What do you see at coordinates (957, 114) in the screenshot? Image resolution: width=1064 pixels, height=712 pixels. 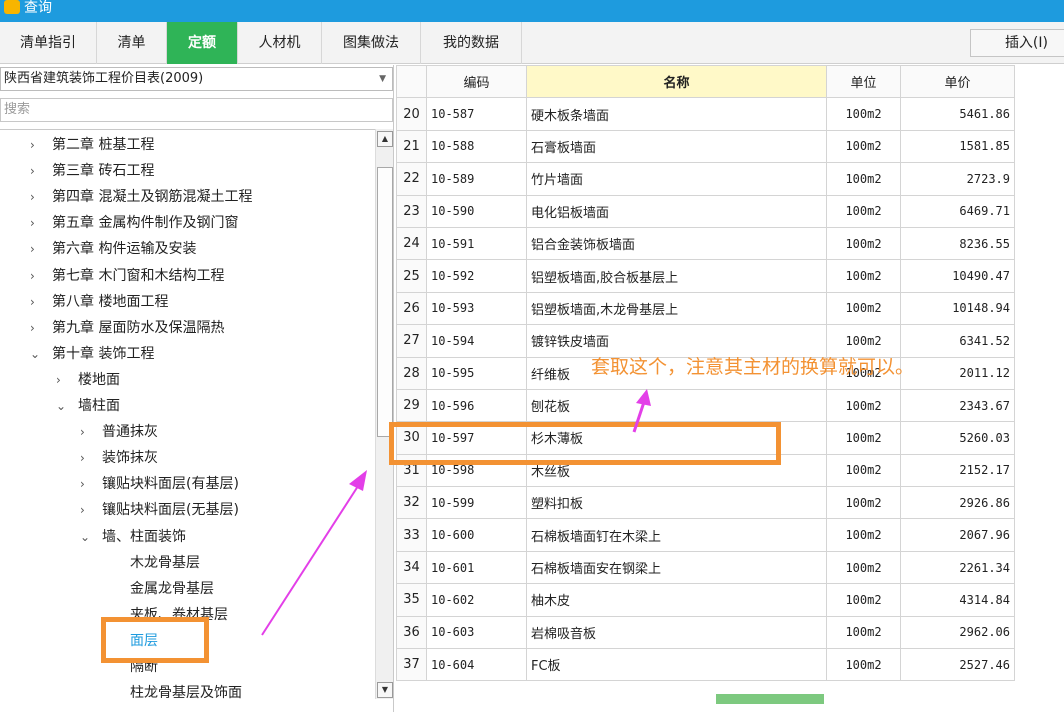 I see `price-cell: 5461.86` at bounding box center [957, 114].